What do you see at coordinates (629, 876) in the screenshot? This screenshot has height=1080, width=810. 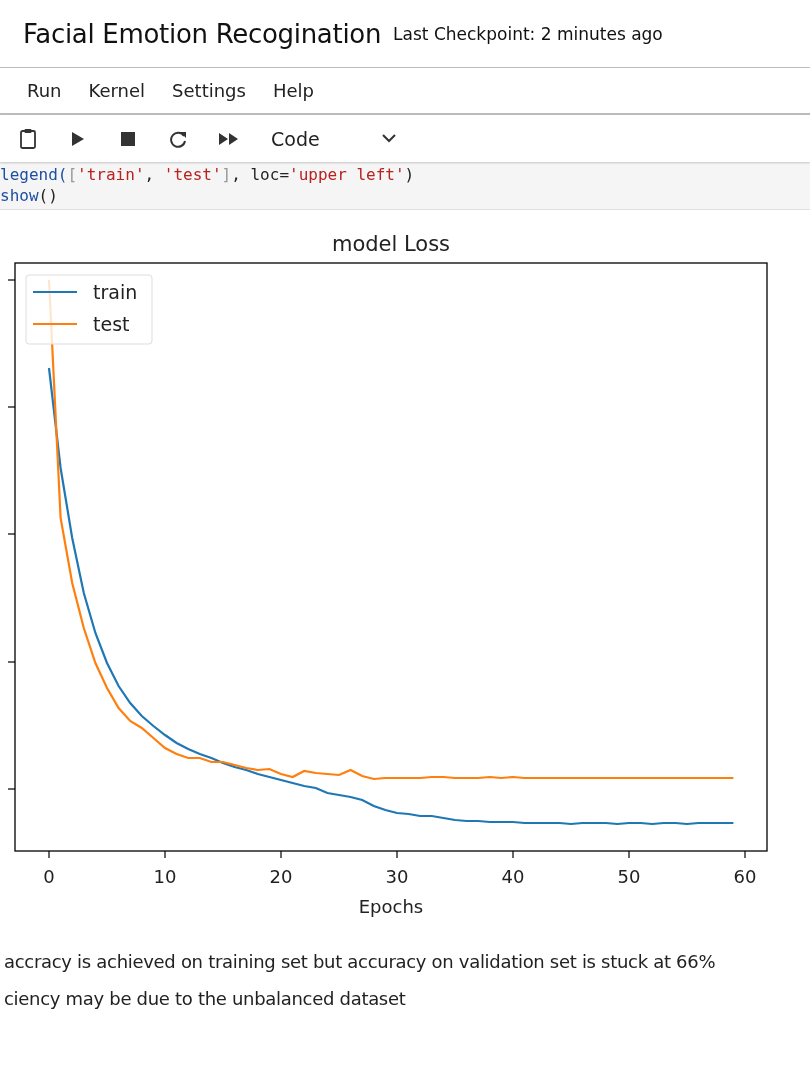 I see `x-tick-label: 50` at bounding box center [629, 876].